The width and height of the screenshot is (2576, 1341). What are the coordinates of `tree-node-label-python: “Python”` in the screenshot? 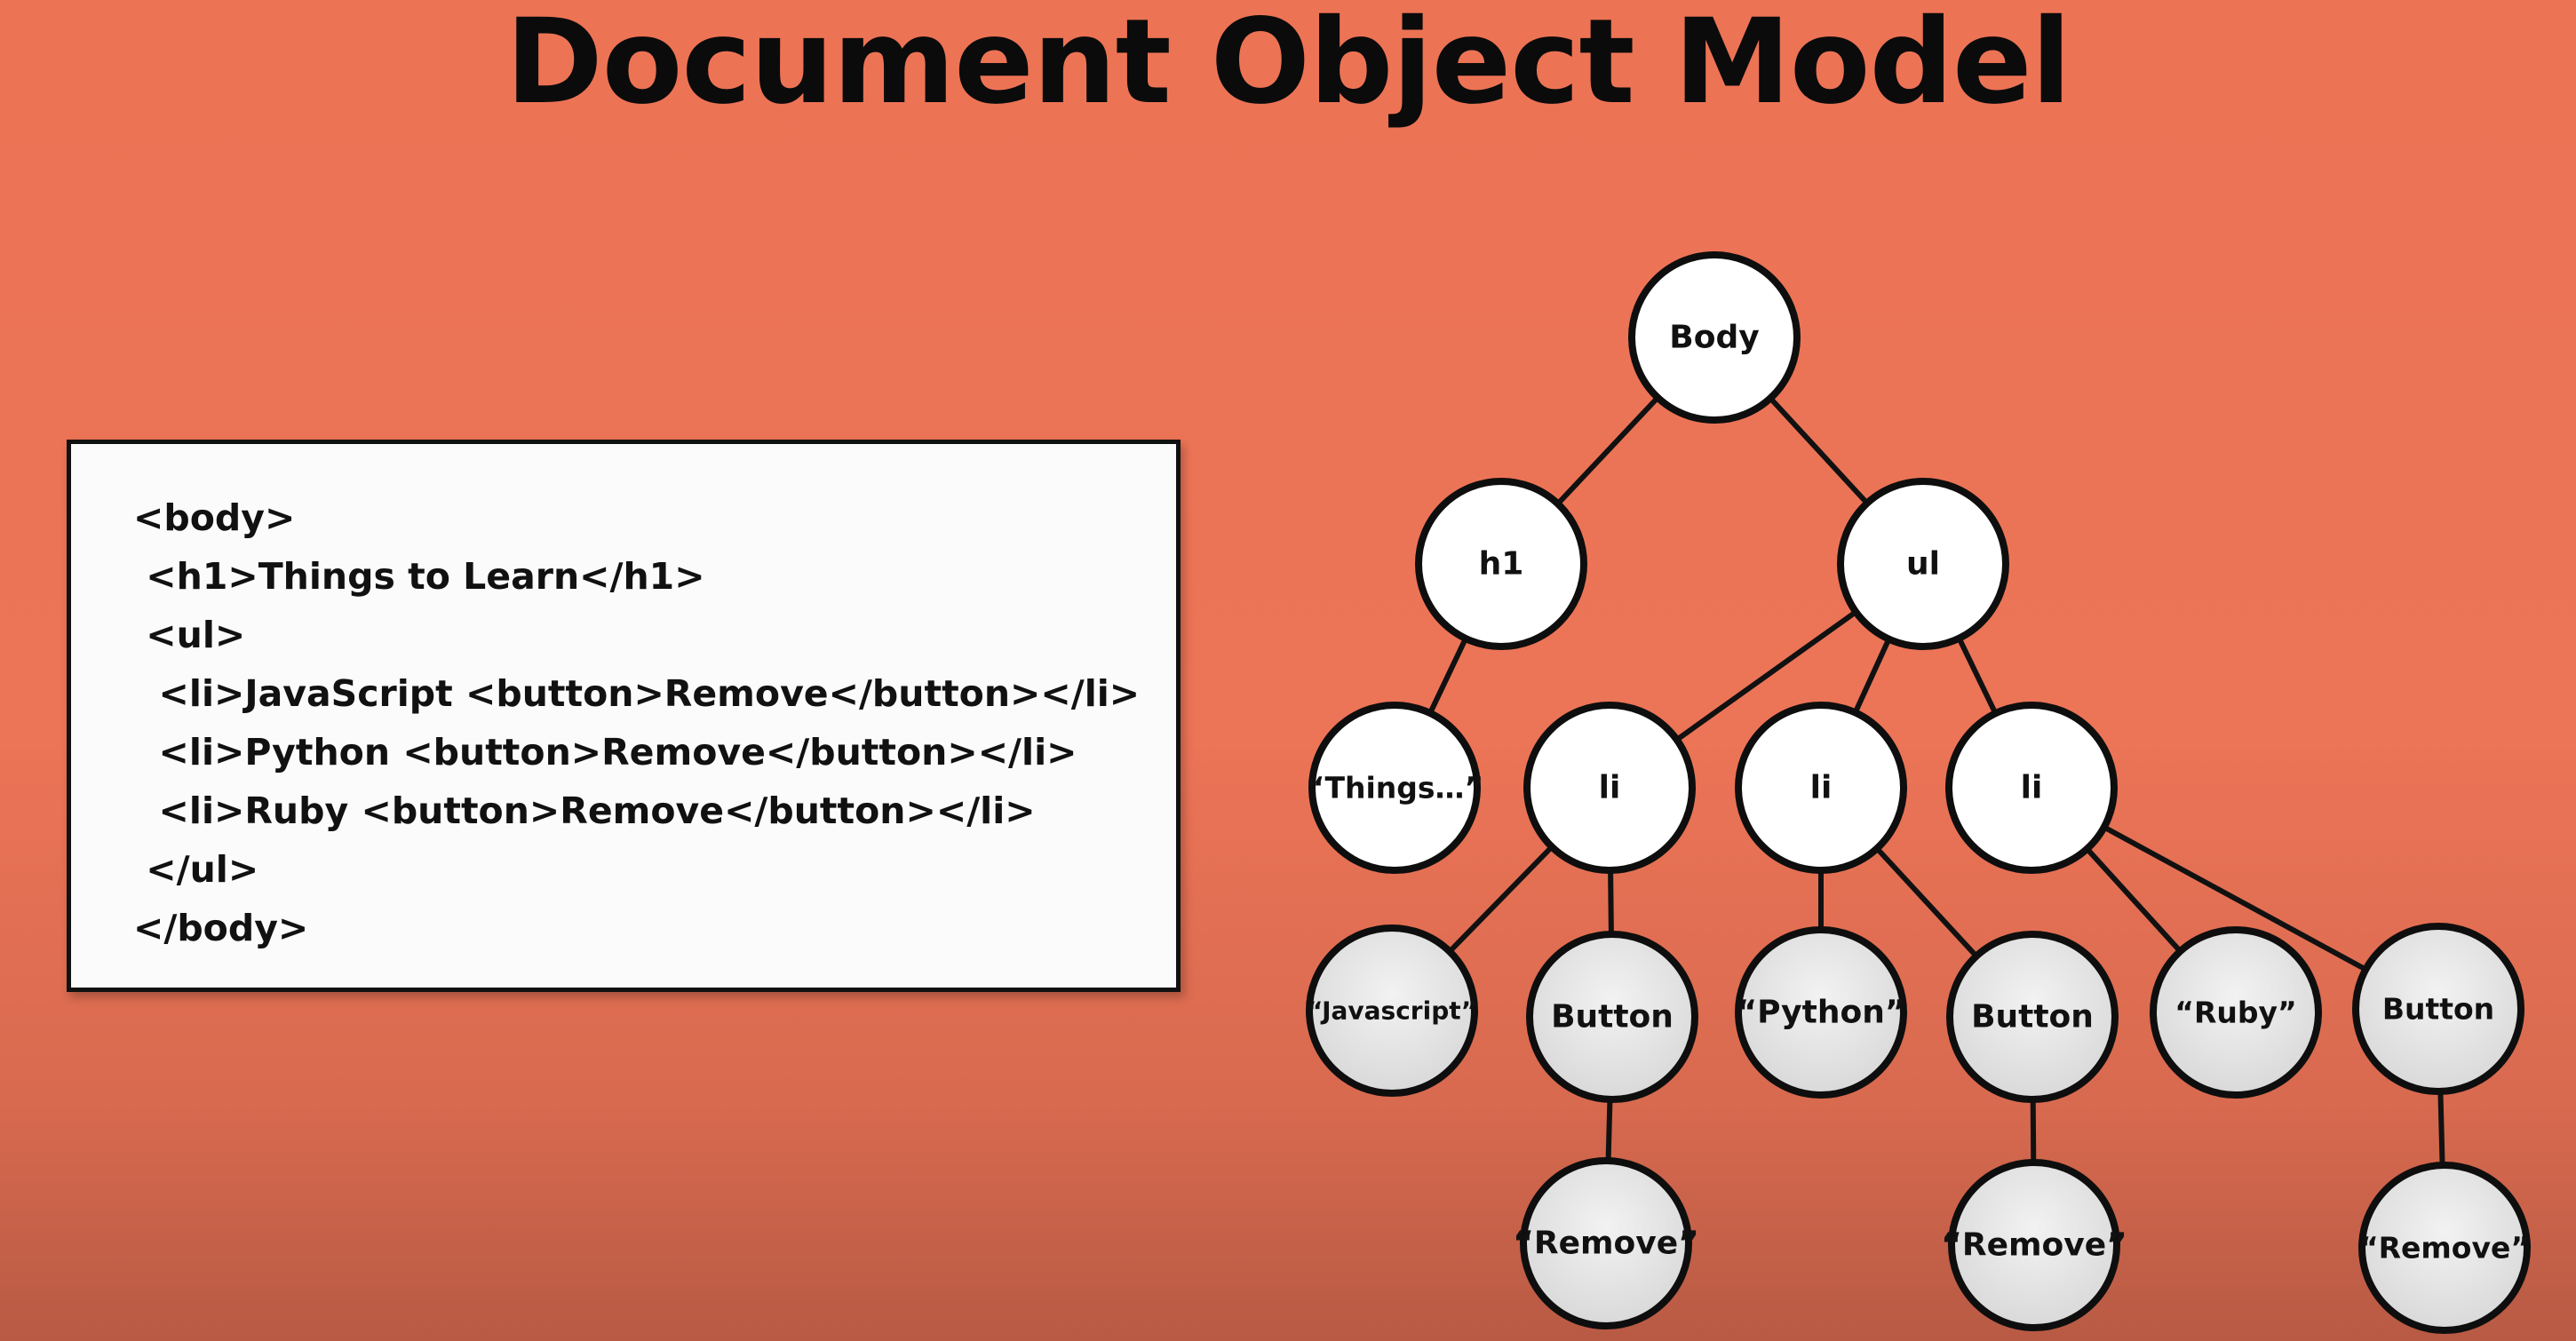 It's located at (1820, 1013).